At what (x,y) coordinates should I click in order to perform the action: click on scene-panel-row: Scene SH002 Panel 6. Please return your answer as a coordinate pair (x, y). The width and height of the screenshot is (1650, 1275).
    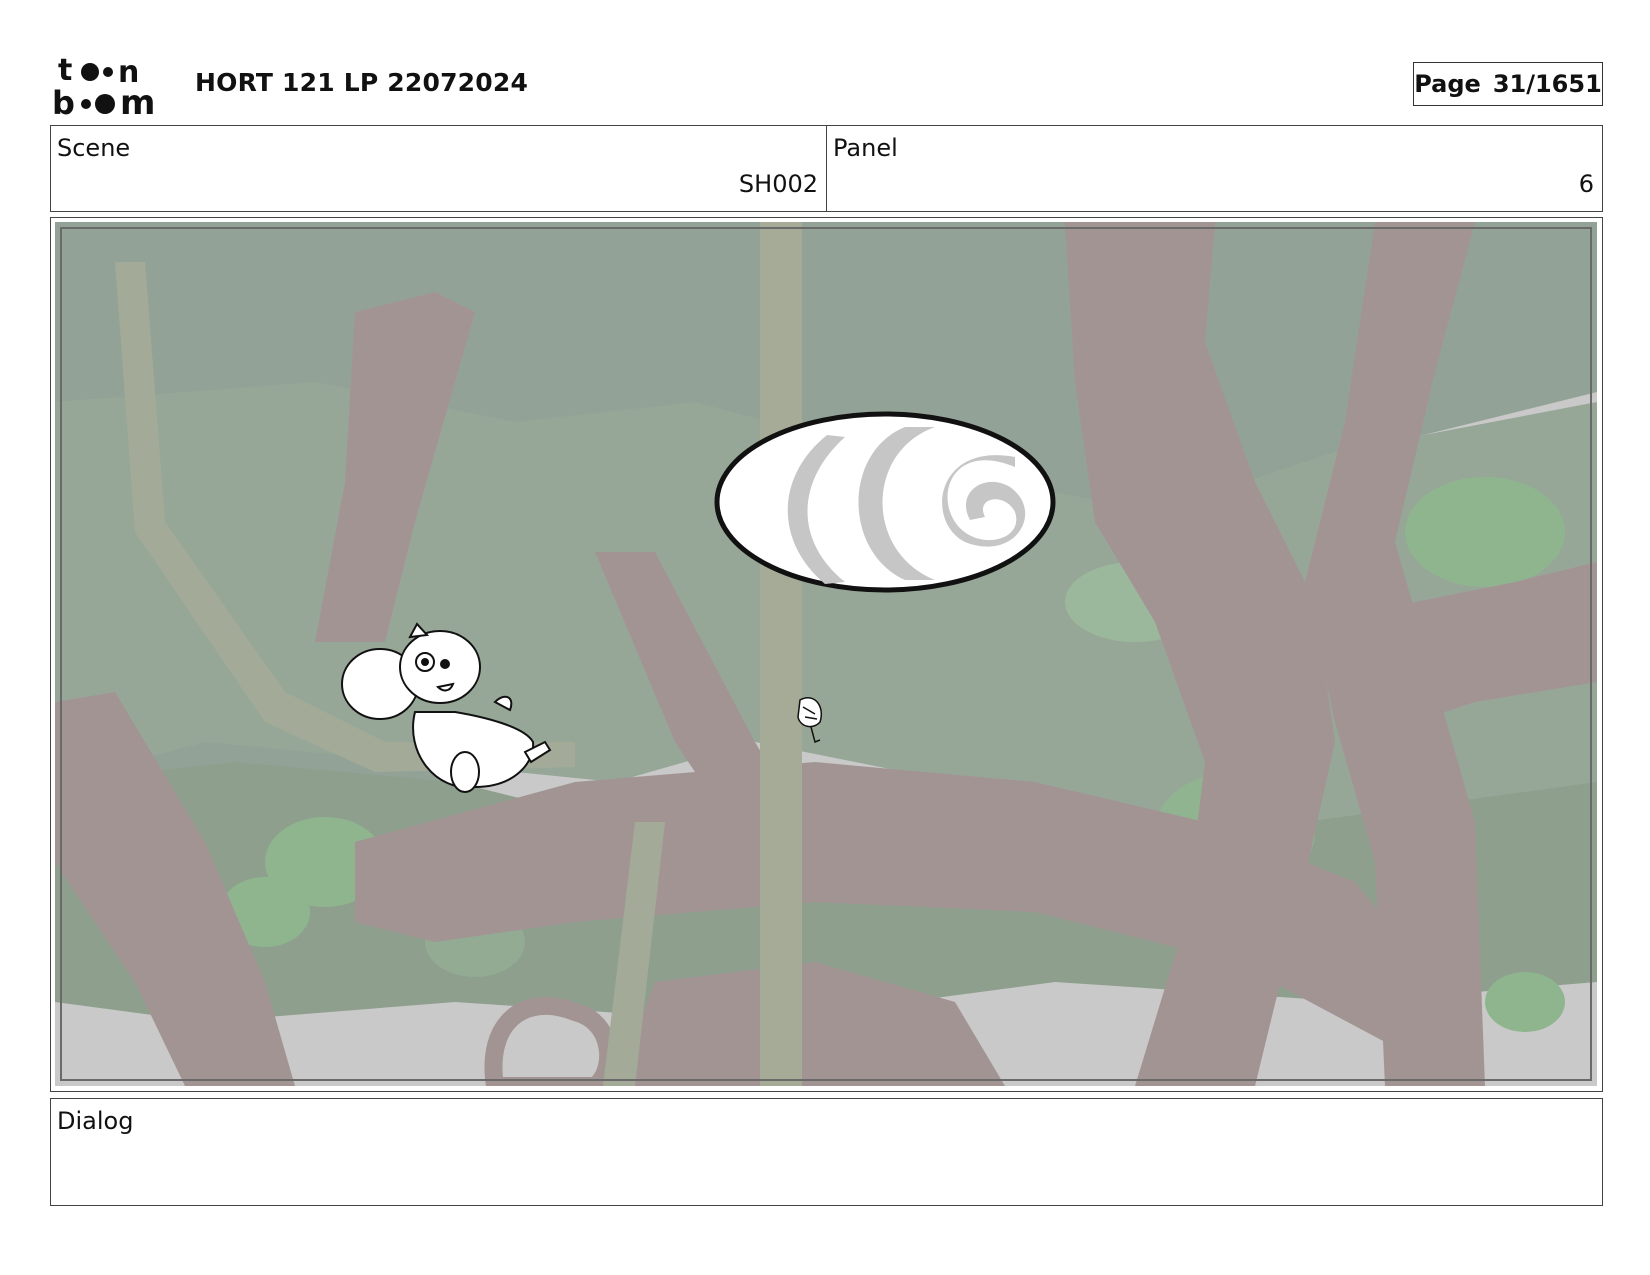
    Looking at the image, I should click on (826, 168).